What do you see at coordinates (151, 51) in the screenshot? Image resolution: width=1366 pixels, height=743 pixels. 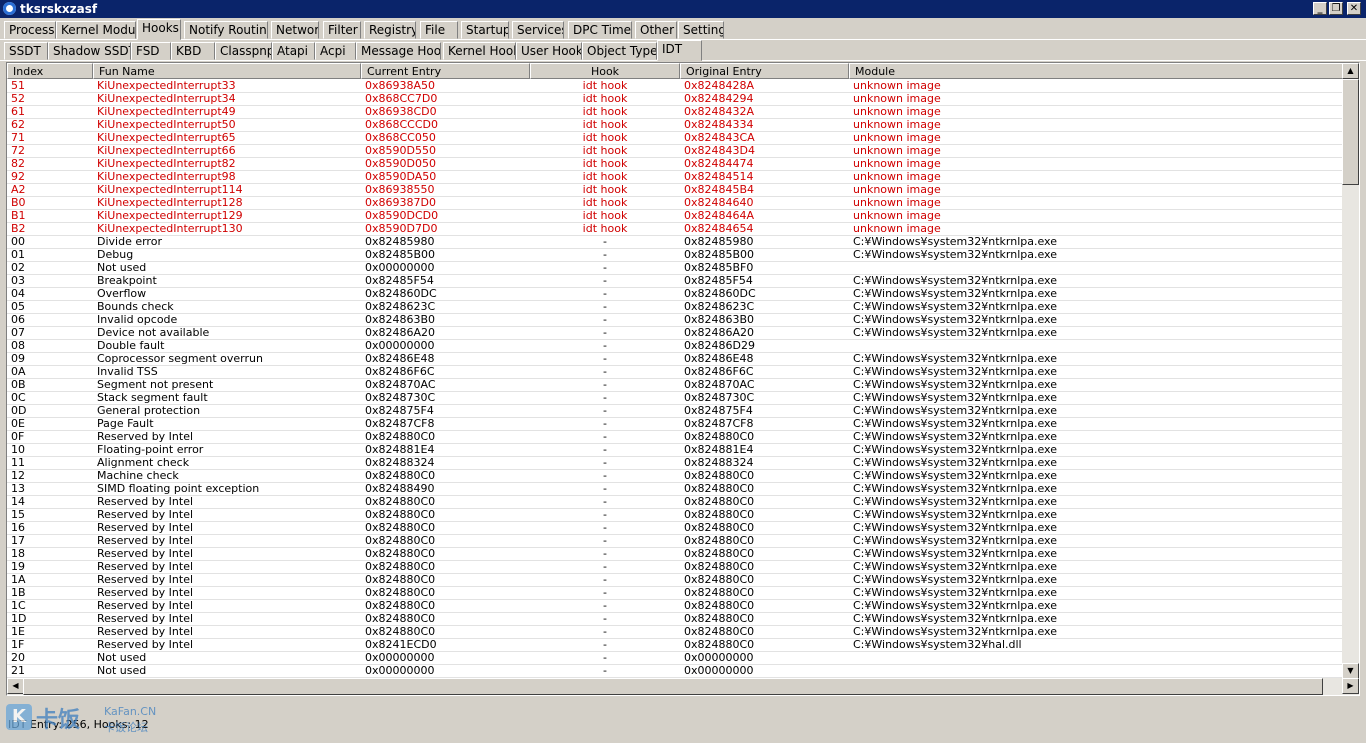 I see `subtab-fsd: FSD` at bounding box center [151, 51].